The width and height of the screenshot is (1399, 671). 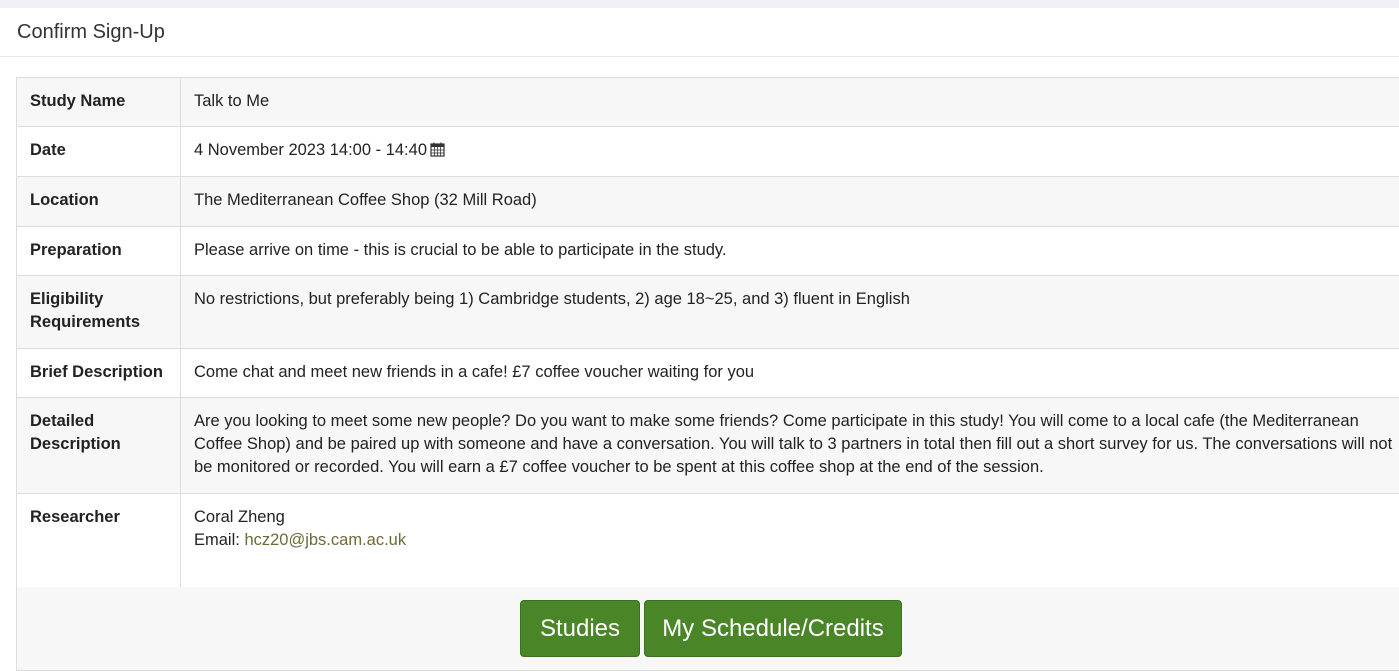 What do you see at coordinates (325, 540) in the screenshot?
I see `researcher-email-link: hcz20@jbs.cam.ac.uk` at bounding box center [325, 540].